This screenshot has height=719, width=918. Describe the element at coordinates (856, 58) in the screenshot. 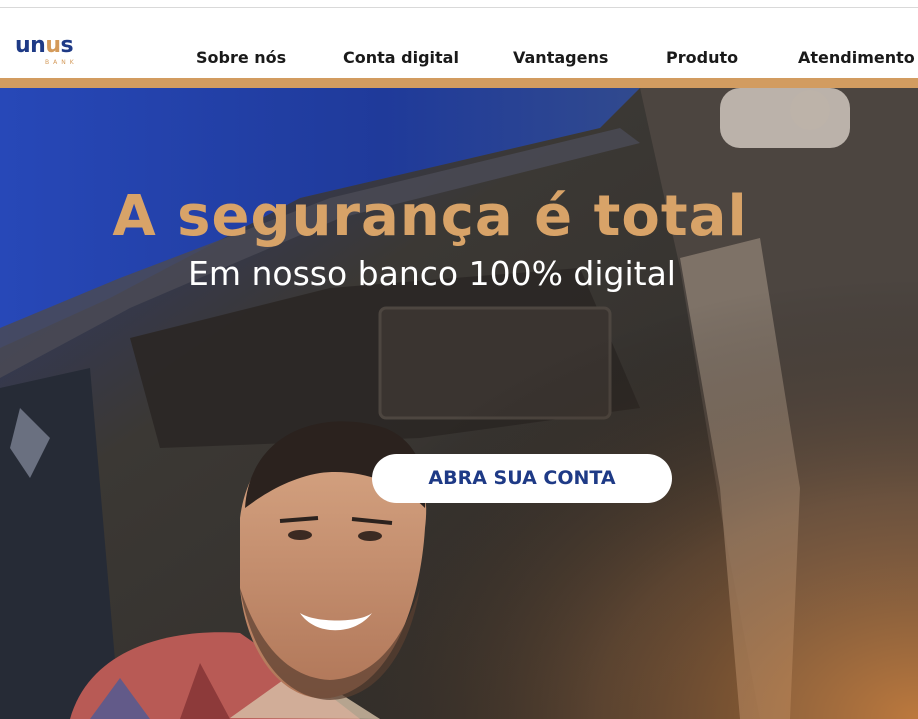

I see `nav-item-atendimento: Atendimento` at that location.